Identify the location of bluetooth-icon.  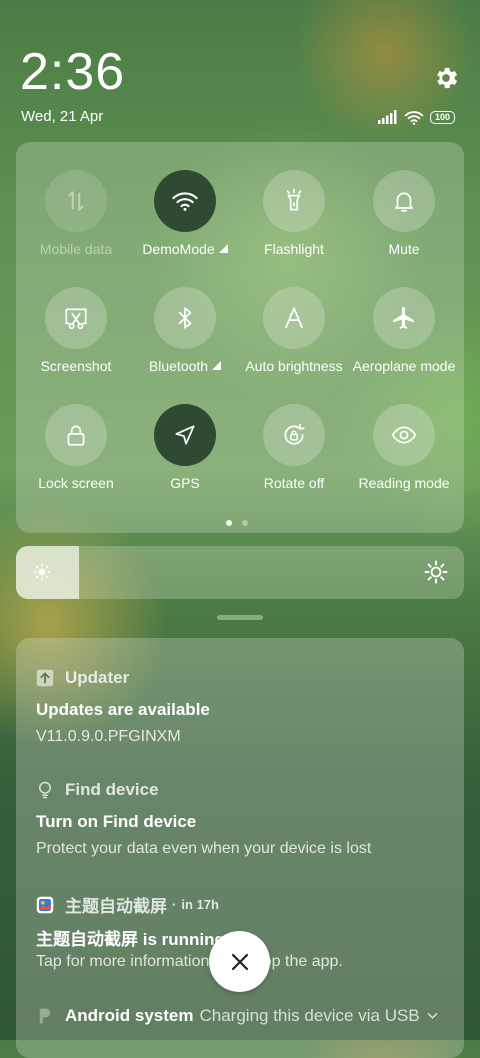
(185, 318).